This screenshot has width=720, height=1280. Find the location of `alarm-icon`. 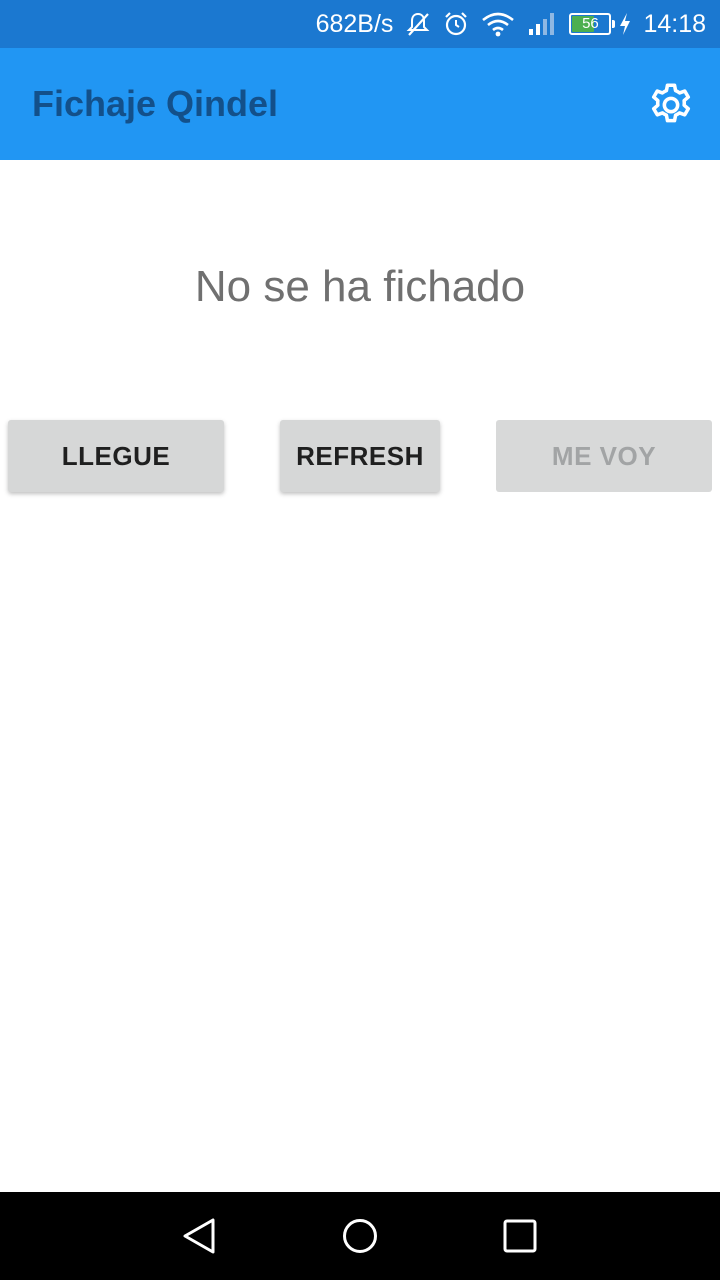

alarm-icon is located at coordinates (456, 24).